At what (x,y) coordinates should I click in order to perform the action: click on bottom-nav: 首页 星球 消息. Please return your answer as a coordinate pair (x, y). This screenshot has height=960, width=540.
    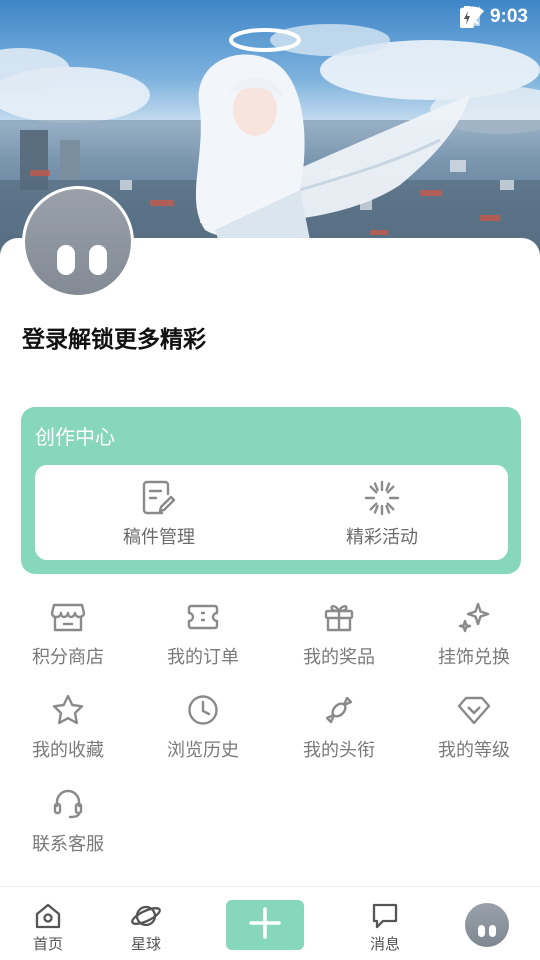
    Looking at the image, I should click on (270, 923).